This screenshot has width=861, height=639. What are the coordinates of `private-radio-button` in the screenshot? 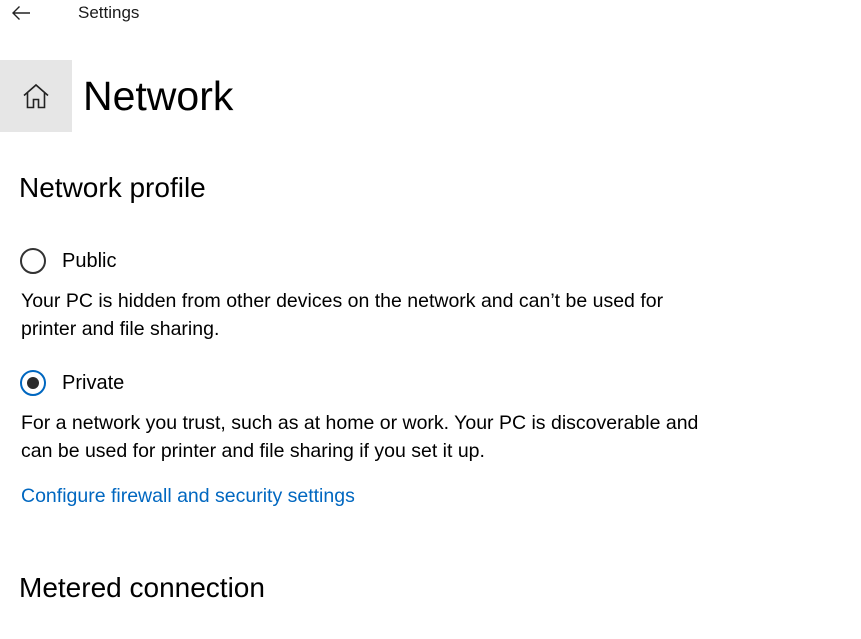 It's located at (33, 383).